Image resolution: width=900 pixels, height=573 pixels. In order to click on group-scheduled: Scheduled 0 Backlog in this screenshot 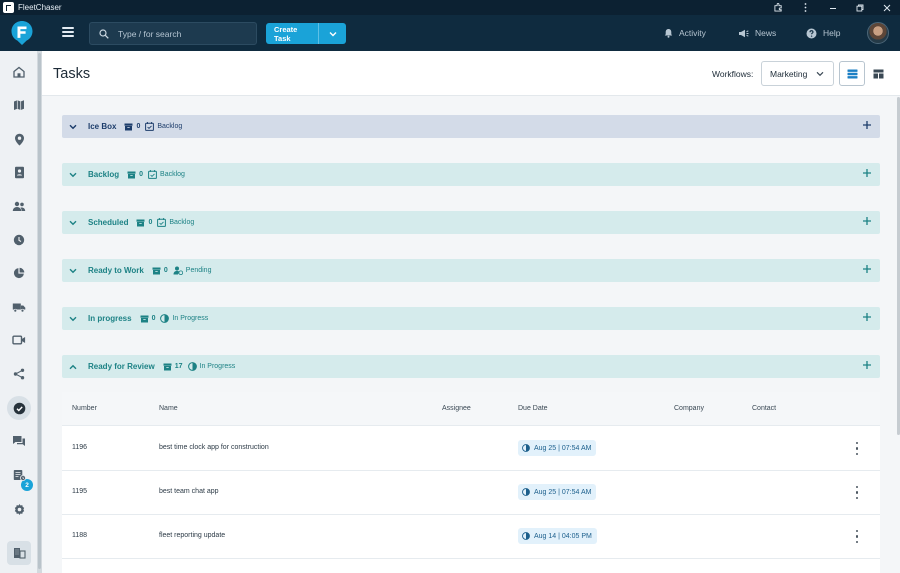, I will do `click(471, 222)`.